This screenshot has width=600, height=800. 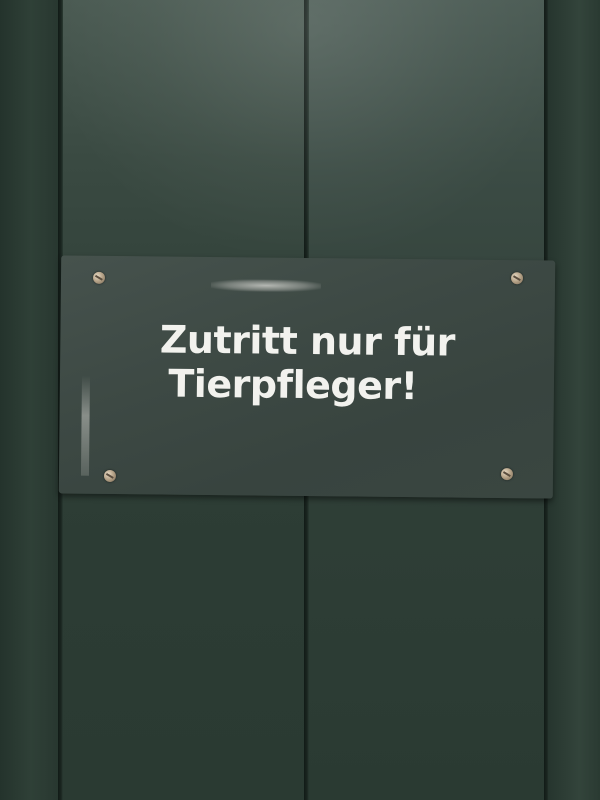 What do you see at coordinates (307, 341) in the screenshot?
I see `sign-text-line-1: Zutritt nur für` at bounding box center [307, 341].